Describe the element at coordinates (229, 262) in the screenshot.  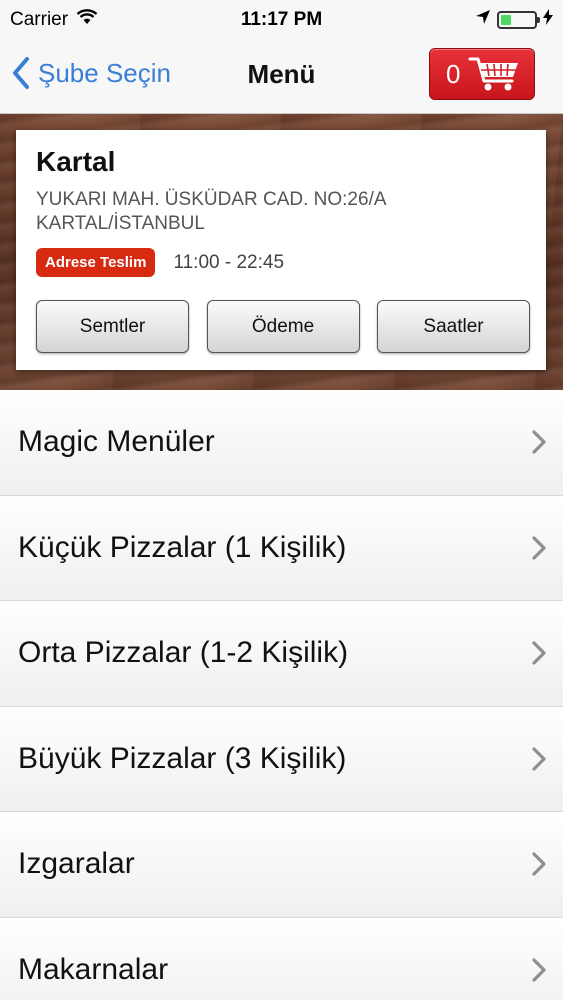
I see `store-hours: 11:00 - 22:45` at that location.